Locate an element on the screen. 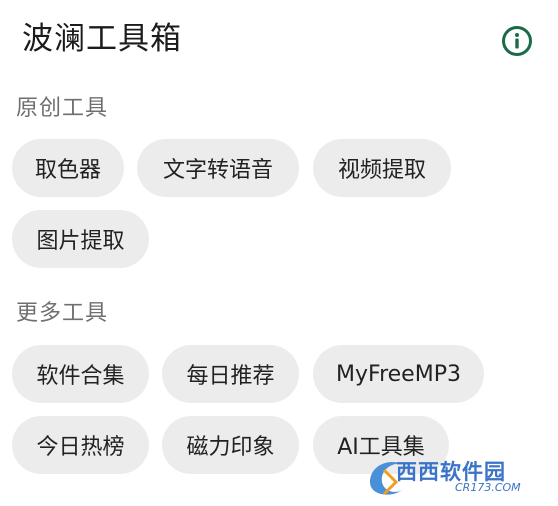 The image size is (558, 506). chip-daily-recommend: 每日推荐 is located at coordinates (230, 374).